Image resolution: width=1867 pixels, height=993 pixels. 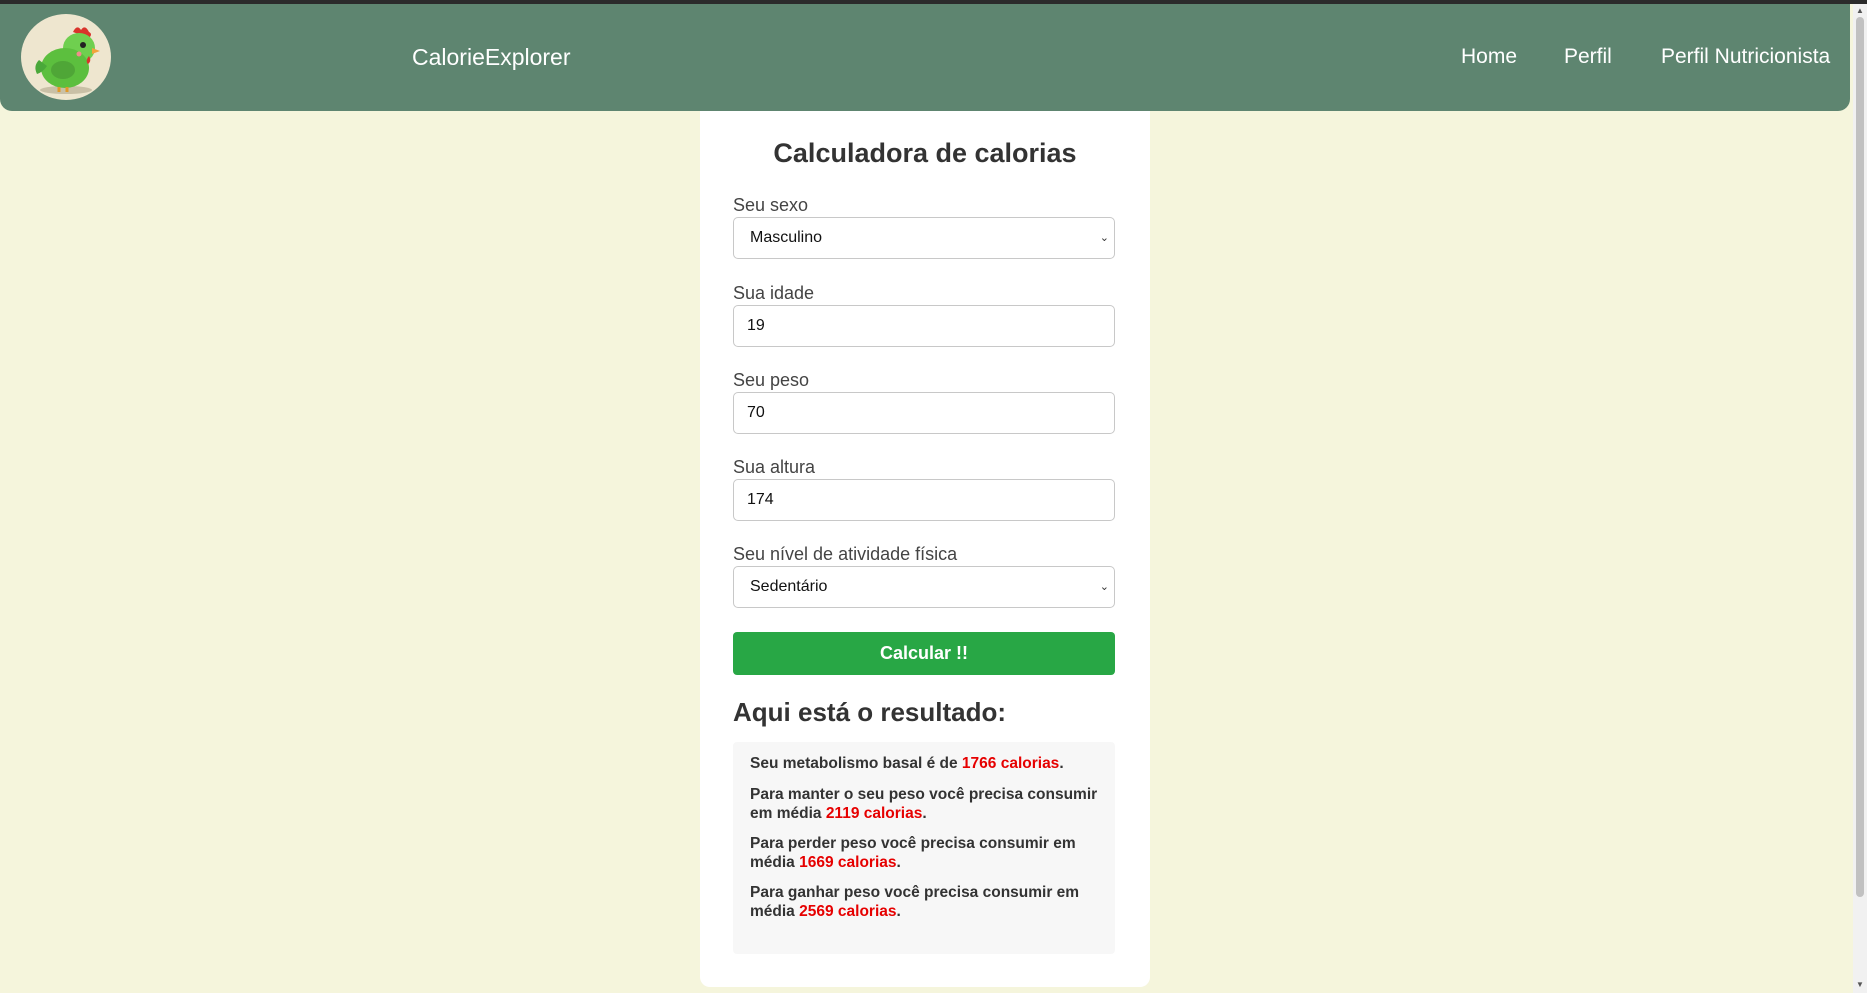 I want to click on age-input: 19, so click(x=924, y=326).